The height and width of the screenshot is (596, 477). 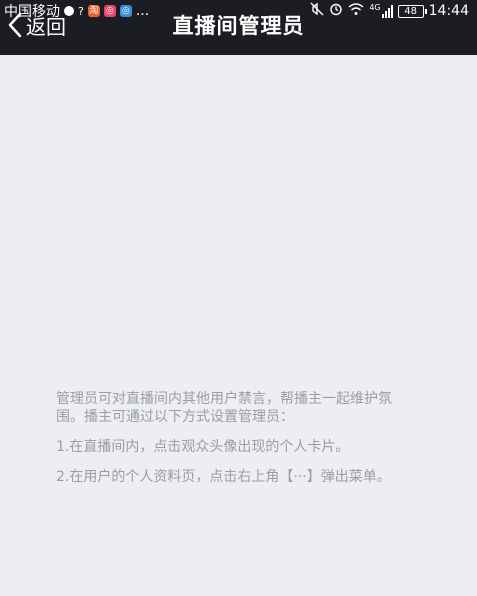 What do you see at coordinates (223, 477) in the screenshot?
I see `method-2-text: 2.在用户的个人资料页，点击右上角【···】弹出菜单。` at bounding box center [223, 477].